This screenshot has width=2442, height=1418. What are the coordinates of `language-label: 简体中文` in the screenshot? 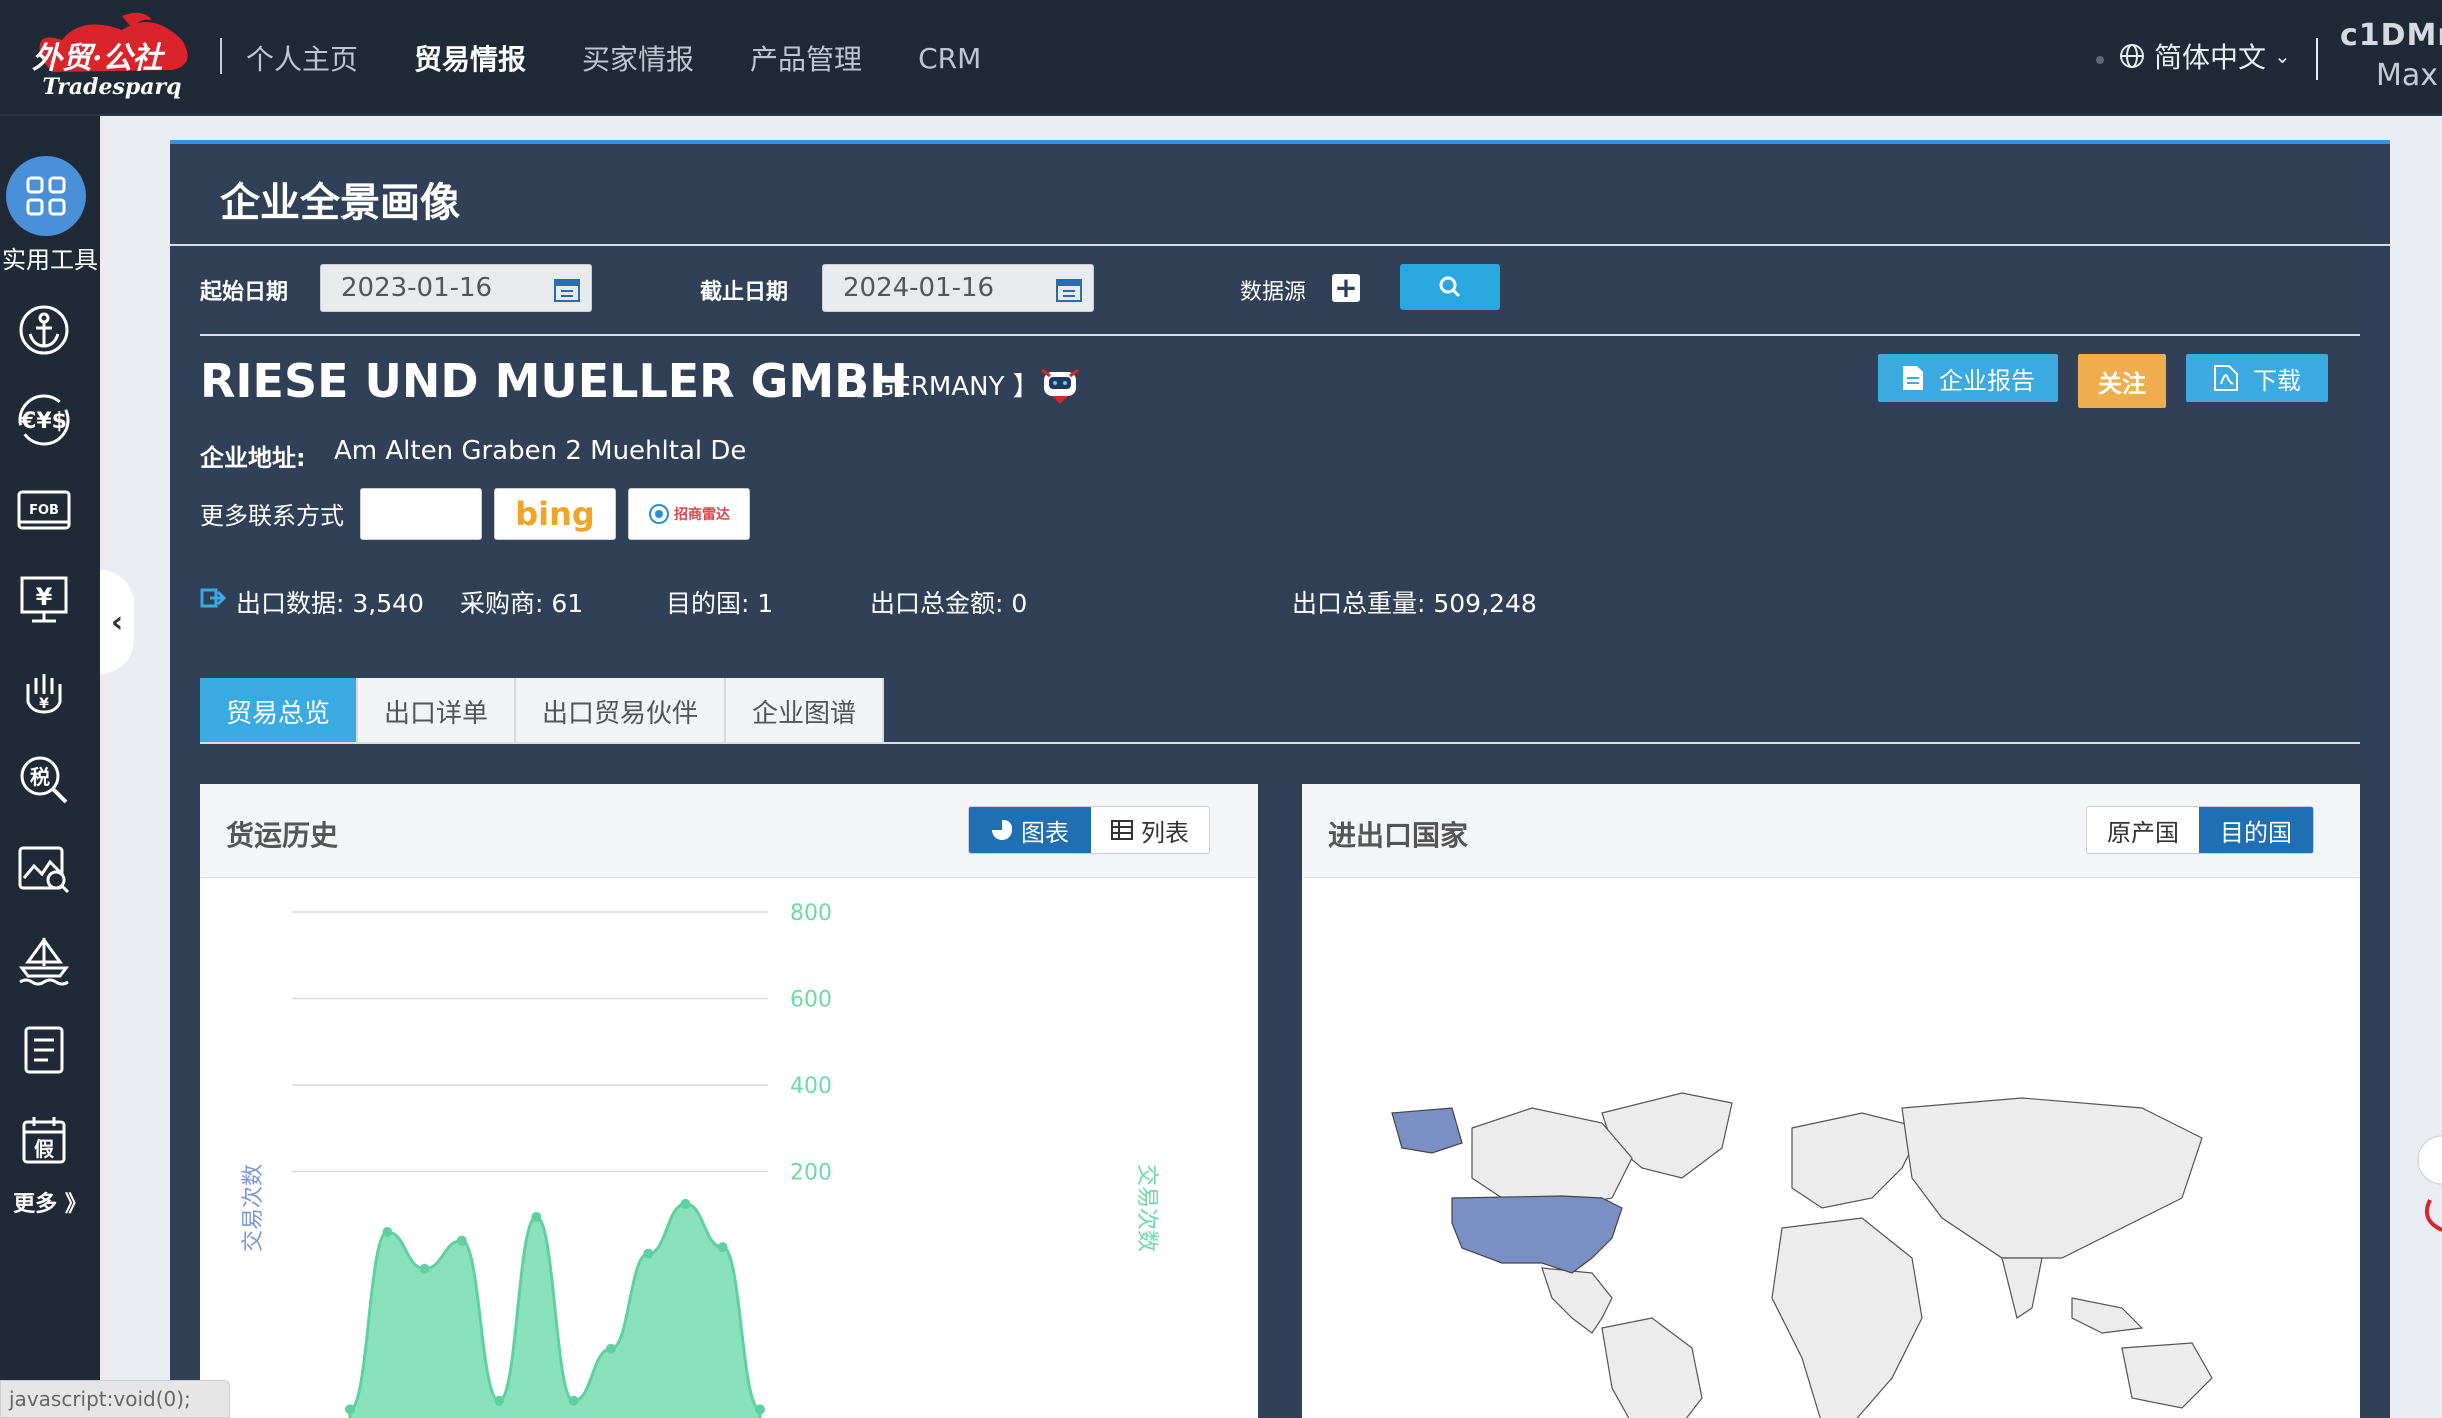 It's located at (2210, 57).